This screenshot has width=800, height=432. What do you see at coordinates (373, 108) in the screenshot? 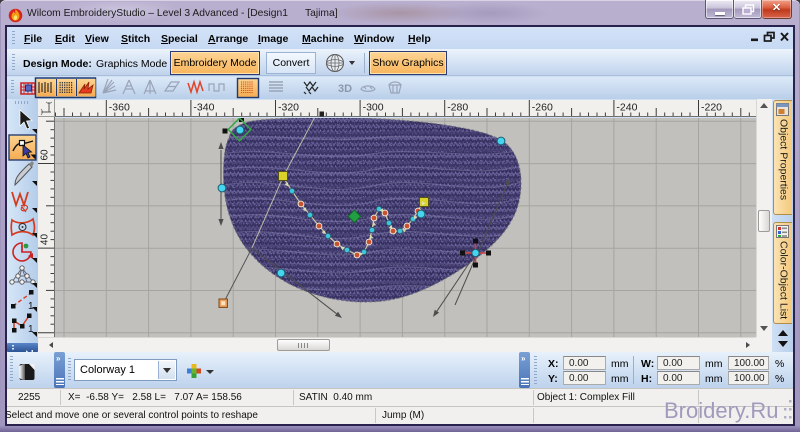
I see `svg-text: -300` at bounding box center [373, 108].